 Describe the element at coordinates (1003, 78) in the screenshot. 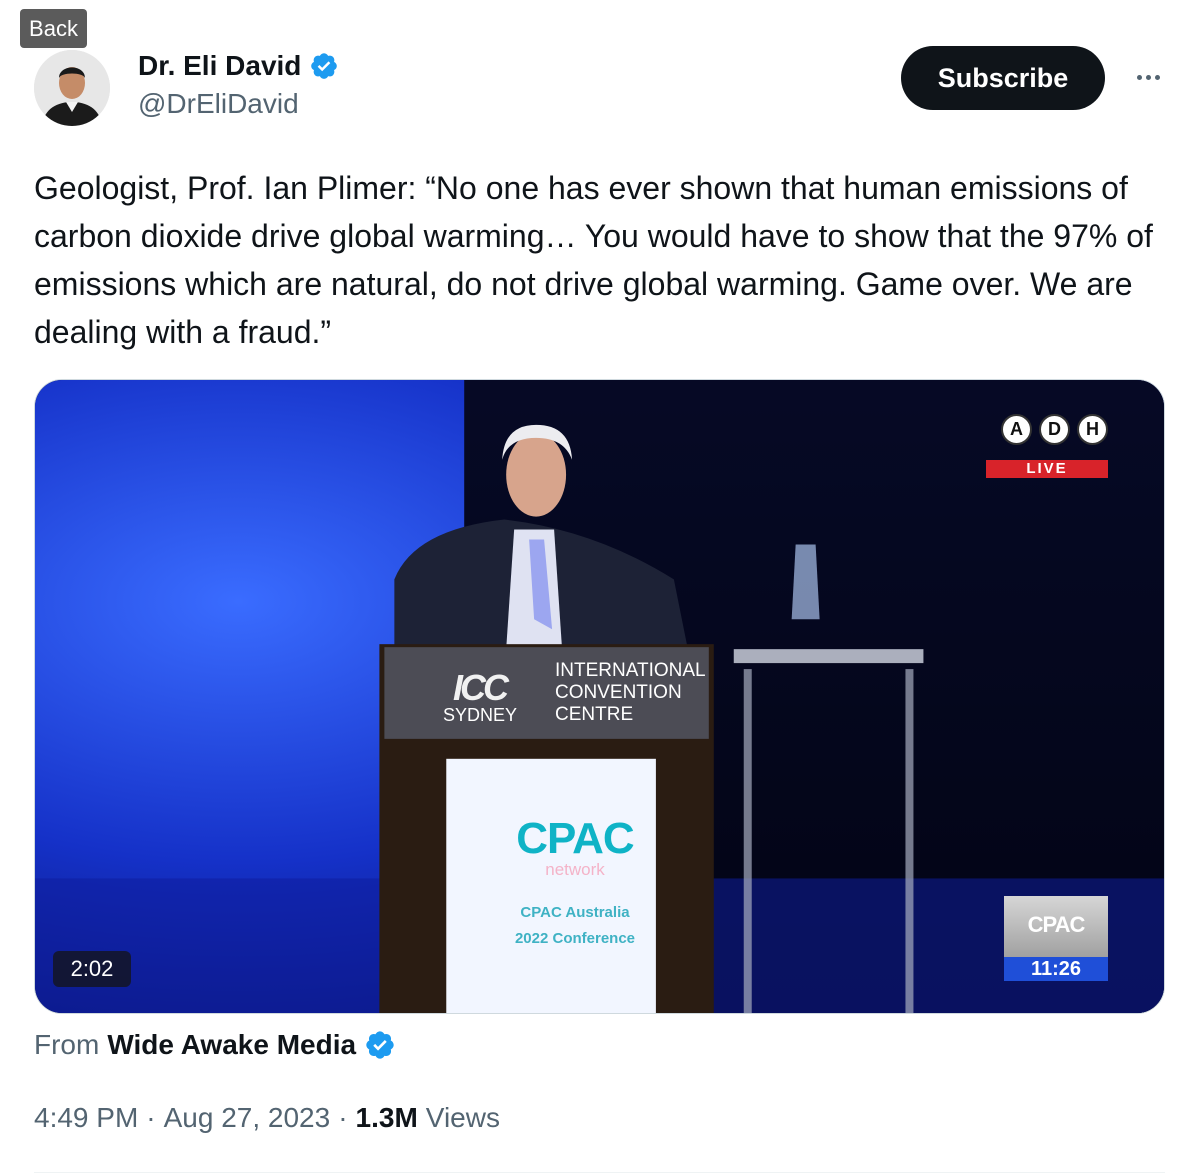

I see `subscribe-button: Subscribe` at that location.